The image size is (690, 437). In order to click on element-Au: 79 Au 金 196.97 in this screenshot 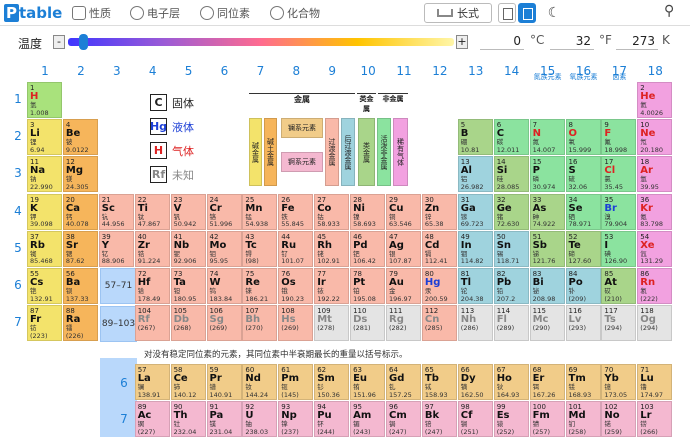, I will do `click(403, 286)`.